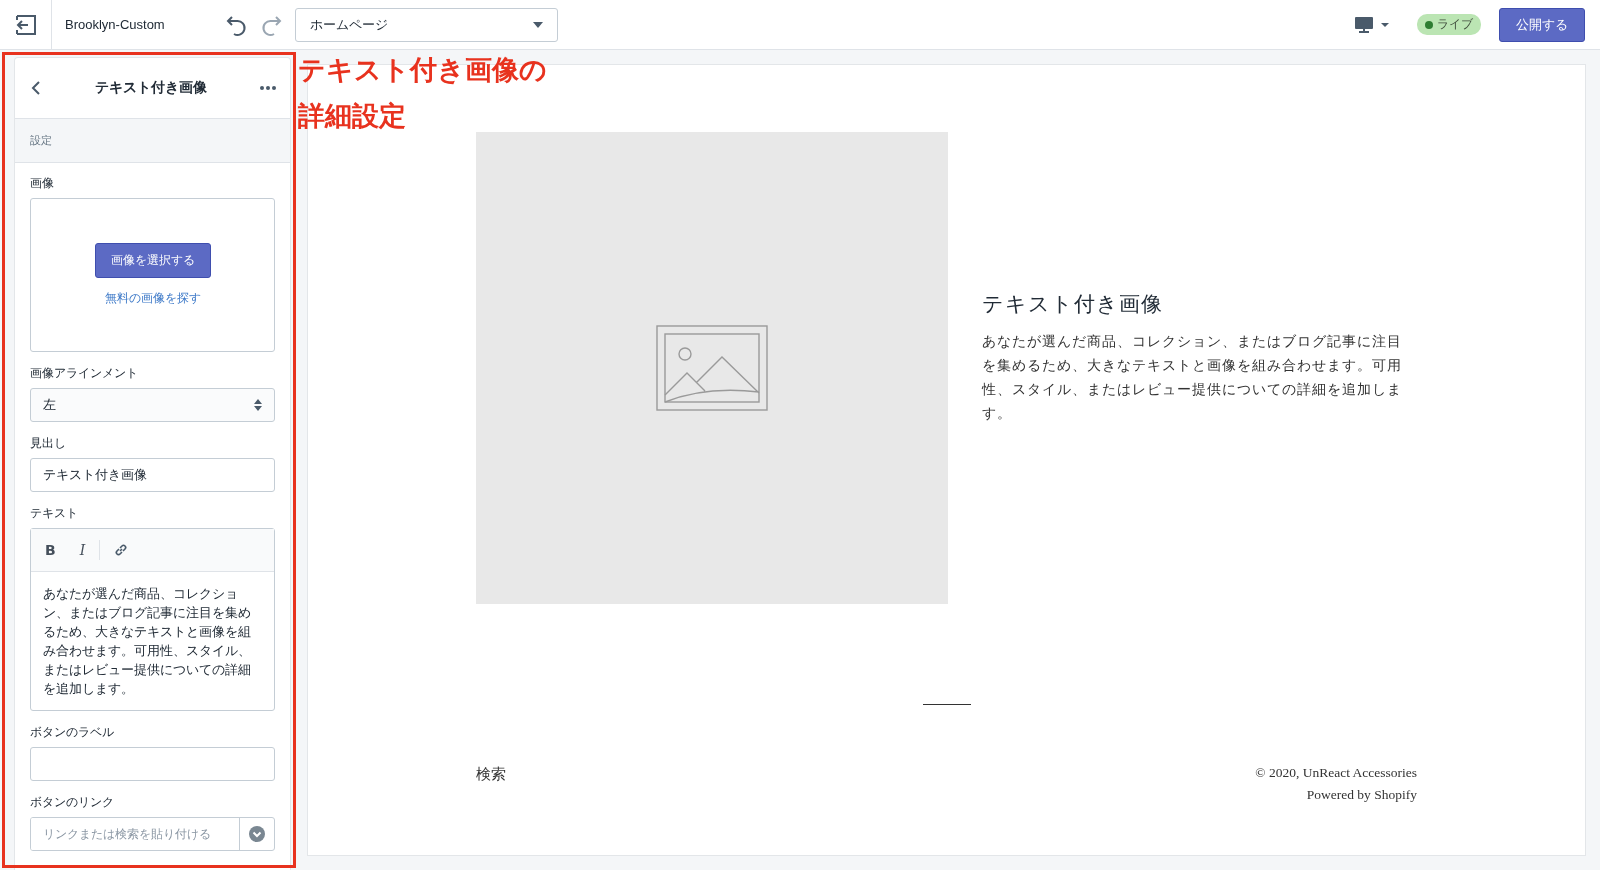 This screenshot has height=870, width=1600. What do you see at coordinates (147, 641) in the screenshot?
I see `editor-text: あなたが選んだ商品、コレクション、またはブログ記事に注目を集めるため、大きなテキストと画像を組み合わせます。可用性、スタイル、またはレビュー提供についての詳細を追加します。` at bounding box center [147, 641].